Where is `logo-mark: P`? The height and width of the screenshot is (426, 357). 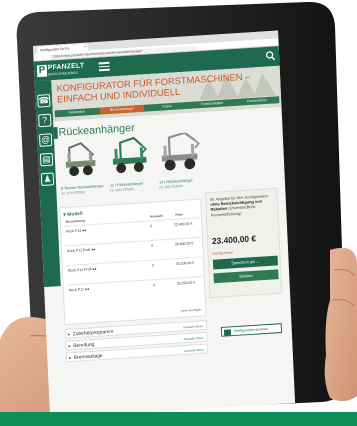 logo-mark: P is located at coordinates (42, 71).